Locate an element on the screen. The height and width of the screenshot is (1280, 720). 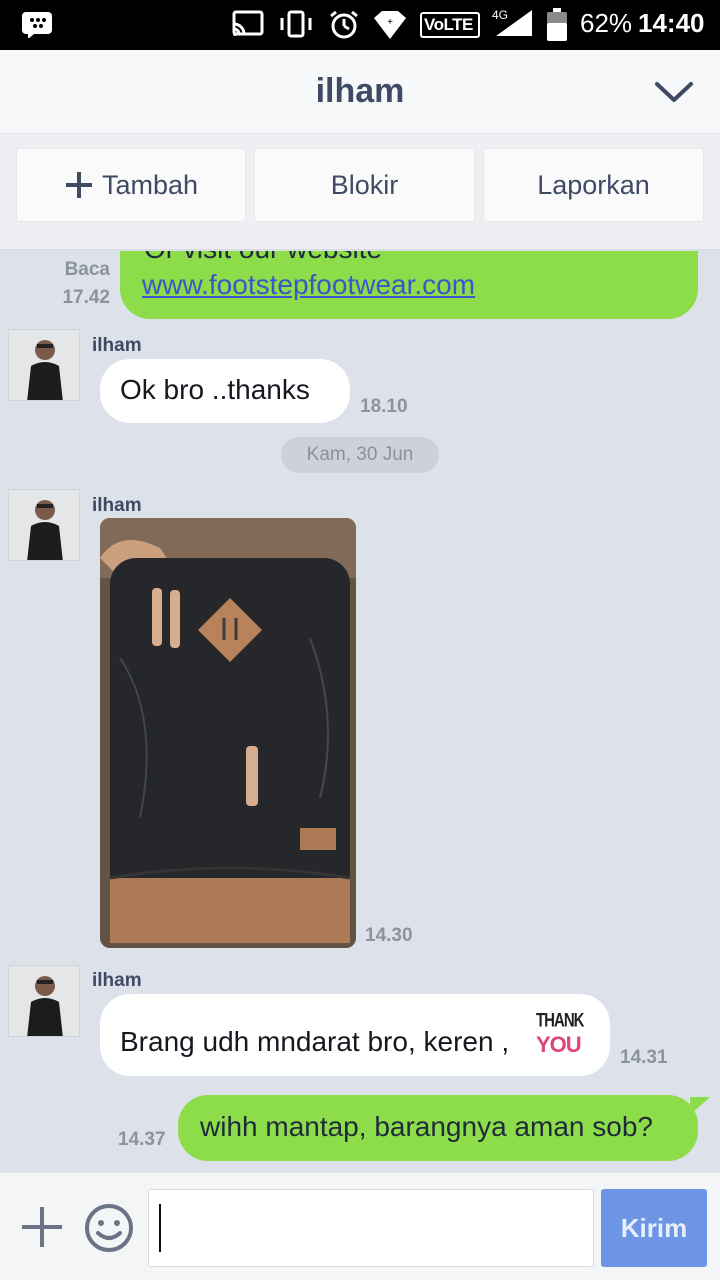
battery-percent: 62% is located at coordinates (606, 23).